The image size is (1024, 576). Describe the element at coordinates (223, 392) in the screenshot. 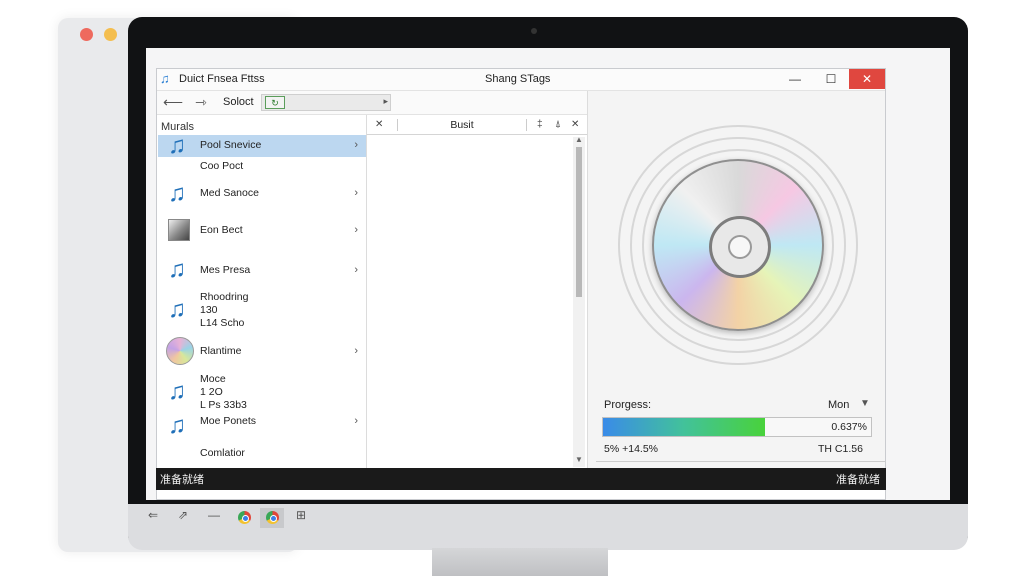

I see `list-item-label: Moce 1 2O L Ps 33b3` at that location.